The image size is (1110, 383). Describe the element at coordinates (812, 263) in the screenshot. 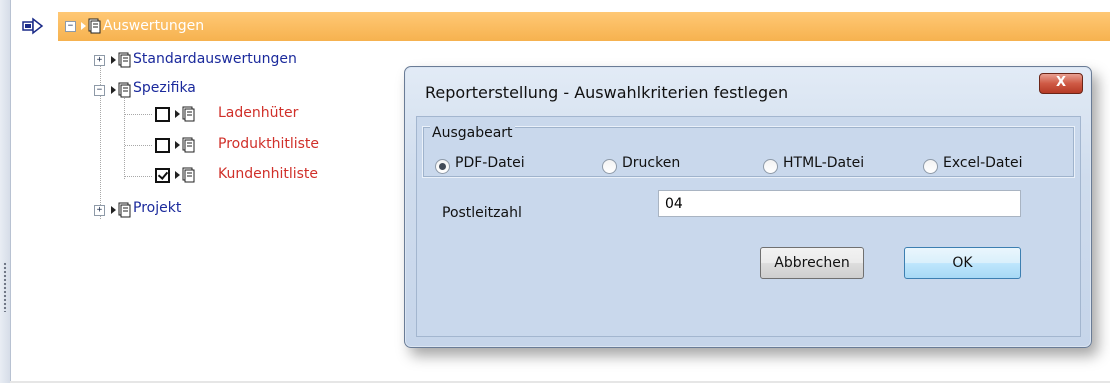

I see `cancel-button: Abbrechen` at that location.